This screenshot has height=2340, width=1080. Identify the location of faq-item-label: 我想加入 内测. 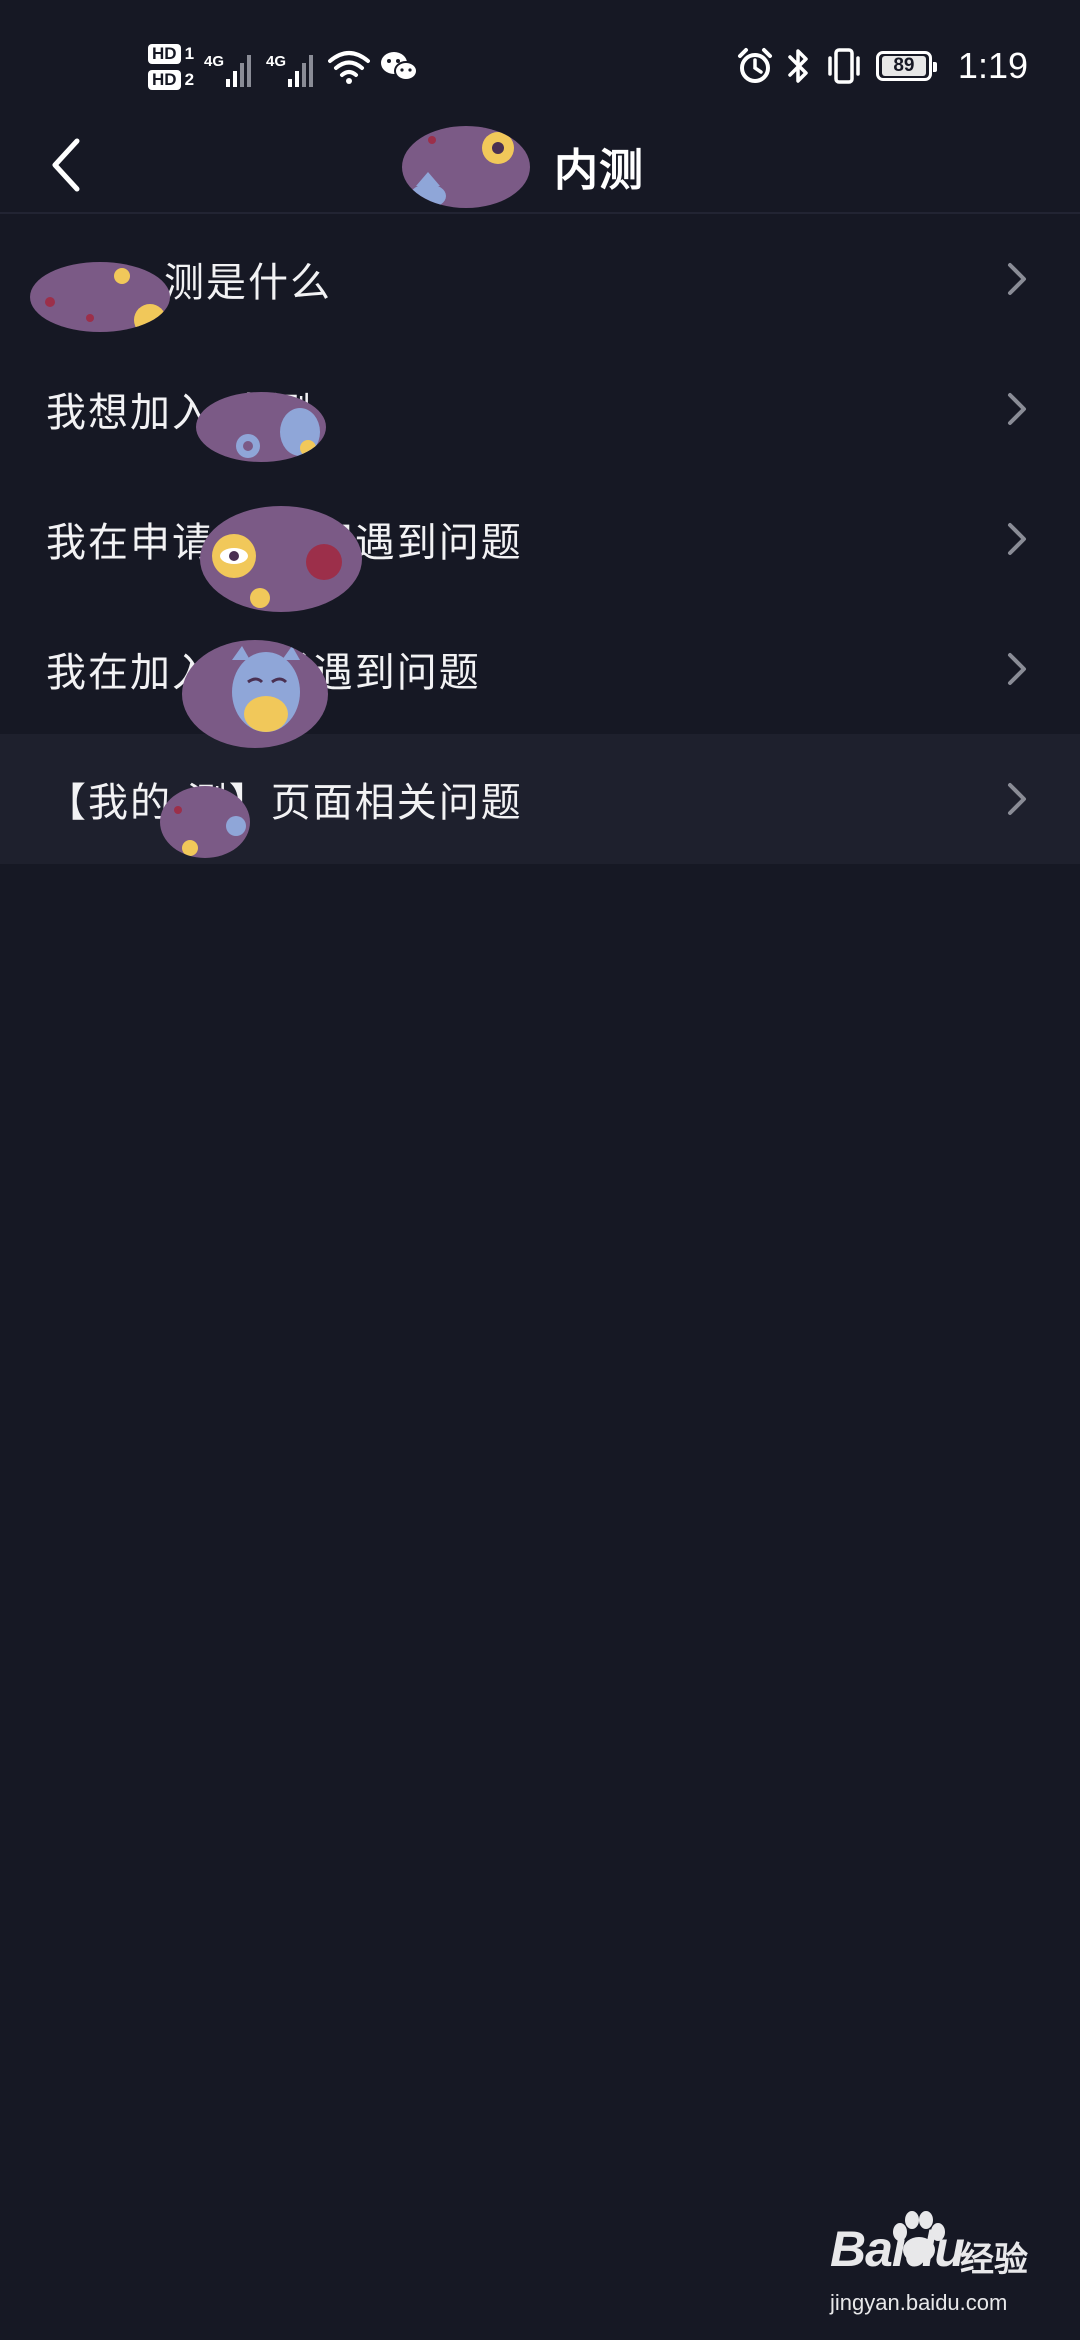
(179, 413).